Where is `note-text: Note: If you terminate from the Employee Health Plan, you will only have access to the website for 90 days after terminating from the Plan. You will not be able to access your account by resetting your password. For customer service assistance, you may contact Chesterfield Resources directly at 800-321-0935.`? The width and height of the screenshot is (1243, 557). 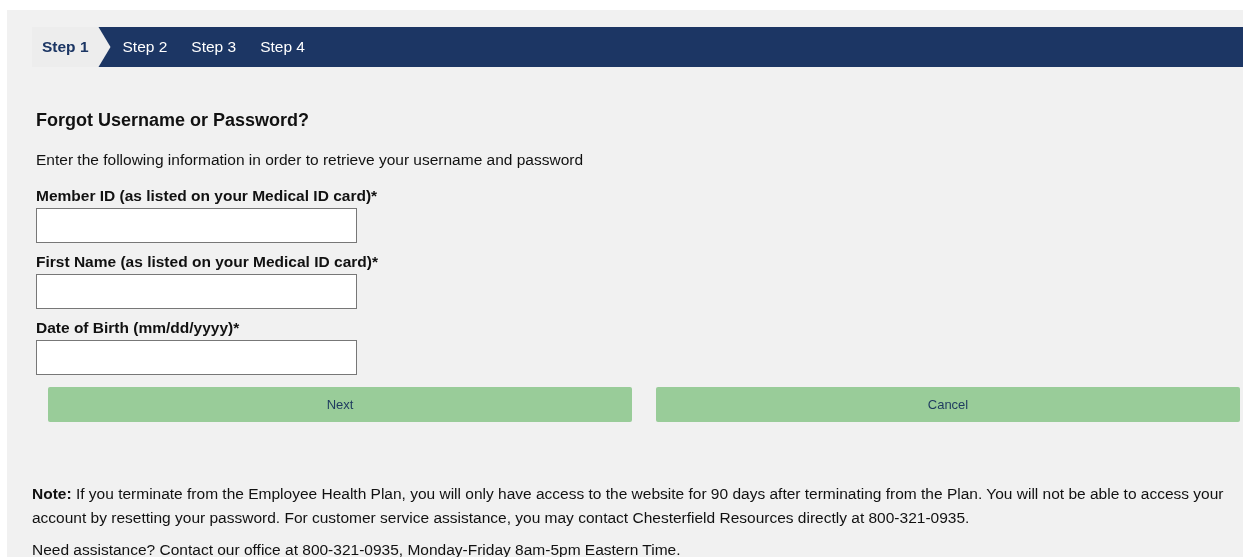 note-text: Note: If you terminate from the Employee Health Plan, you will only have access to the website for 90 days after terminating from the Plan. You will not be able to access your account by resetting your password. For customer service assistance, you may contact Chesterfield Resources directly at 800-321-0935. is located at coordinates (628, 506).